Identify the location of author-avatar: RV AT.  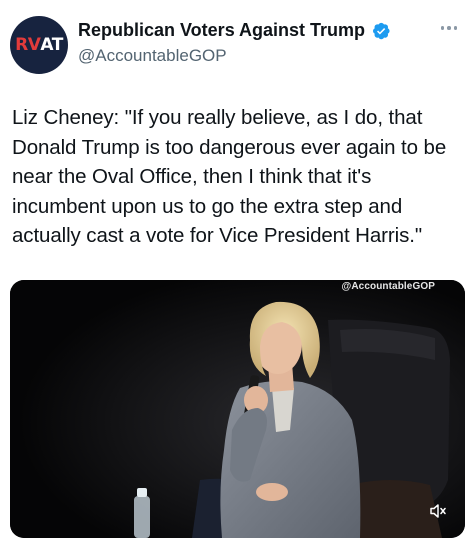
(39, 45).